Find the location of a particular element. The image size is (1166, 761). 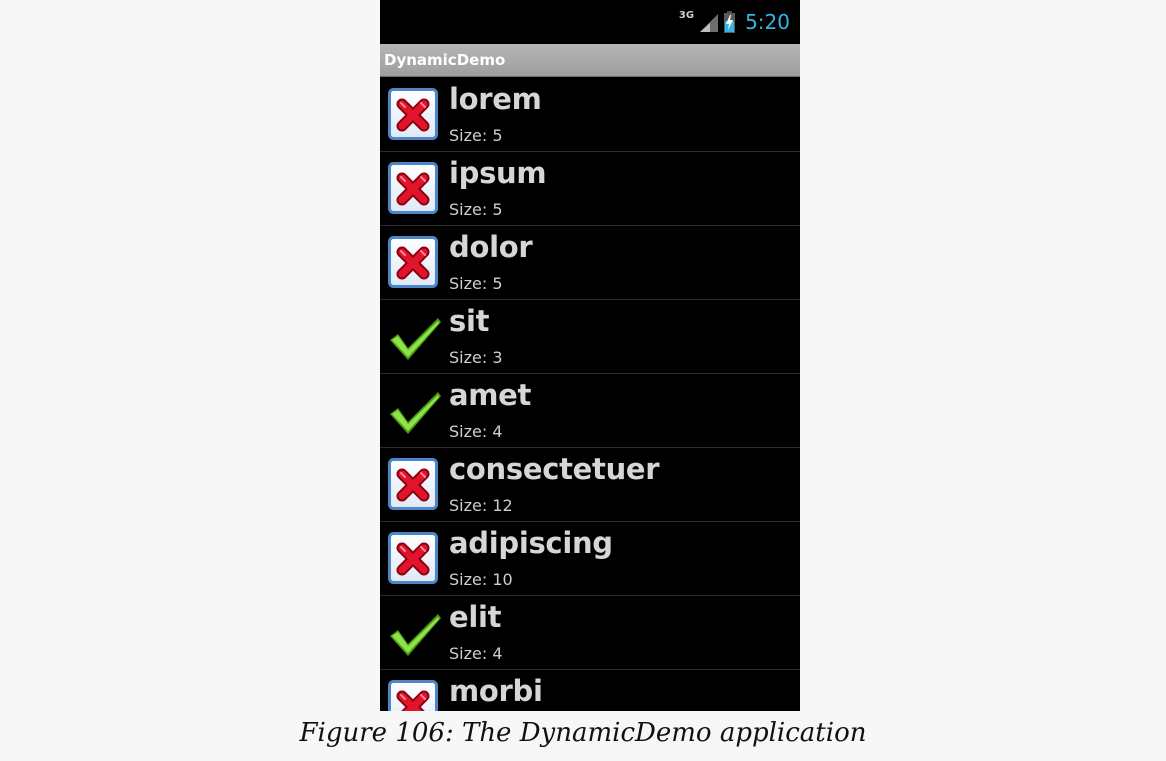

list-item-word: consectetuer is located at coordinates (554, 469).